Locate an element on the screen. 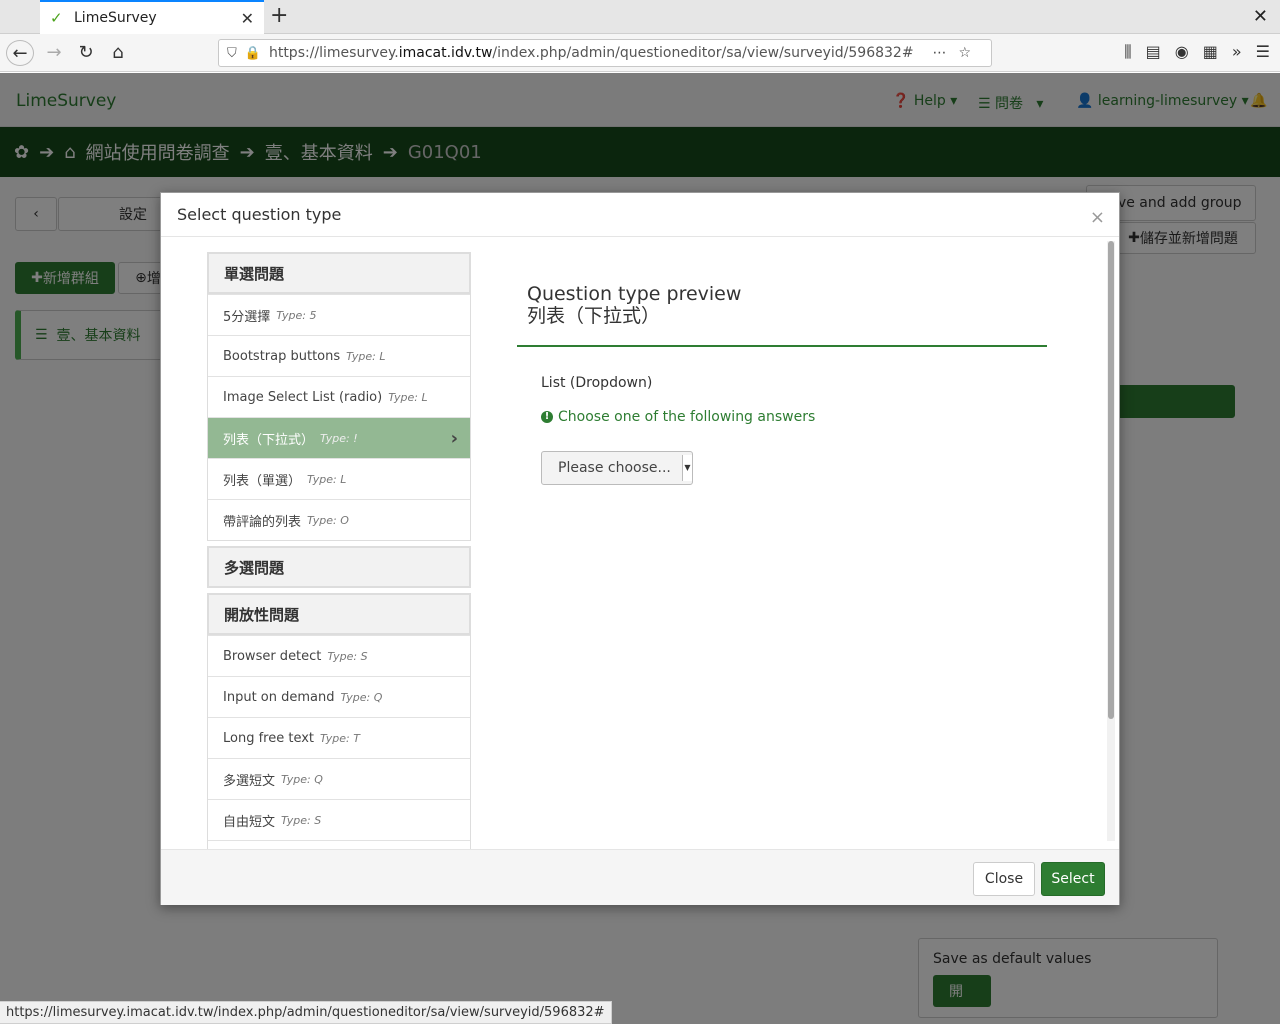 Image resolution: width=1280 pixels, height=1024 pixels. list-item: 5分選擇 Type: 5 is located at coordinates (339, 314).